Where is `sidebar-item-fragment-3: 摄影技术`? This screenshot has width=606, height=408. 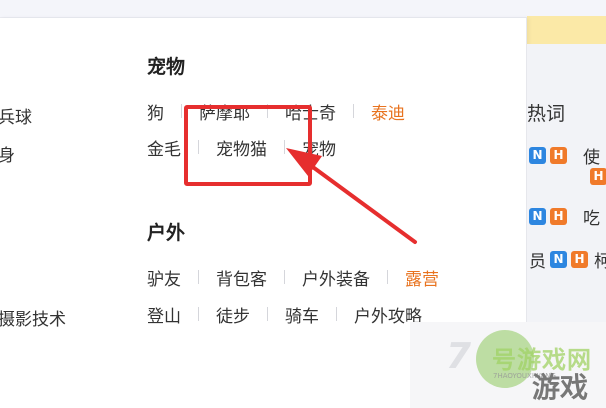
sidebar-item-fragment-3: 摄影技术 is located at coordinates (33, 317).